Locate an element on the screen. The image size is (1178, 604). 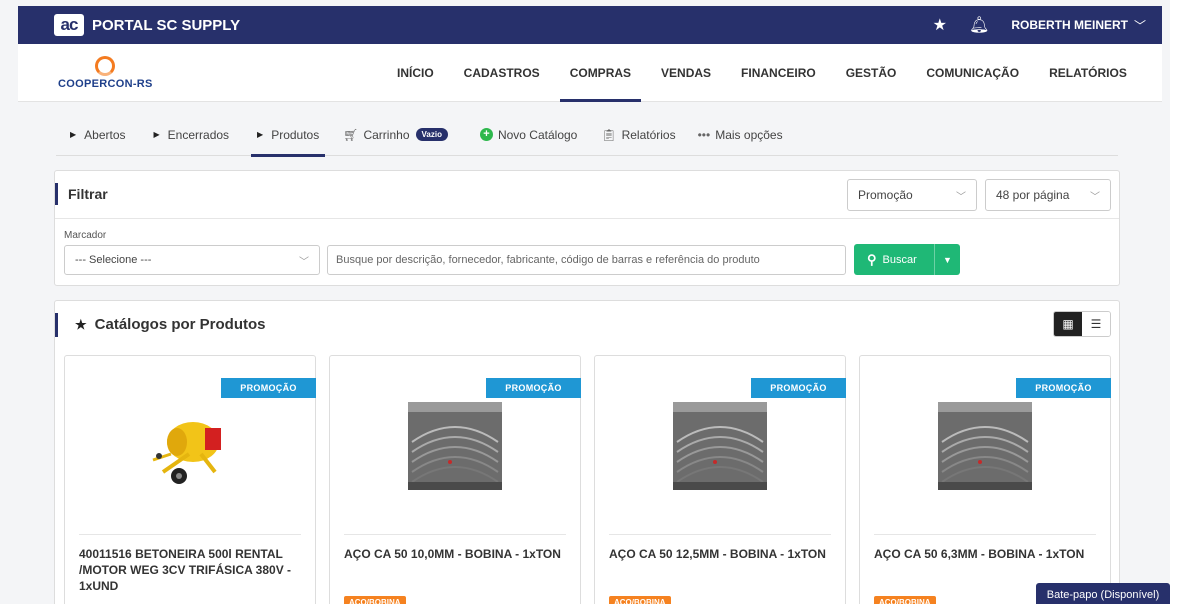
subnav-produtos: ▶ Produtos is located at coordinates (288, 135).